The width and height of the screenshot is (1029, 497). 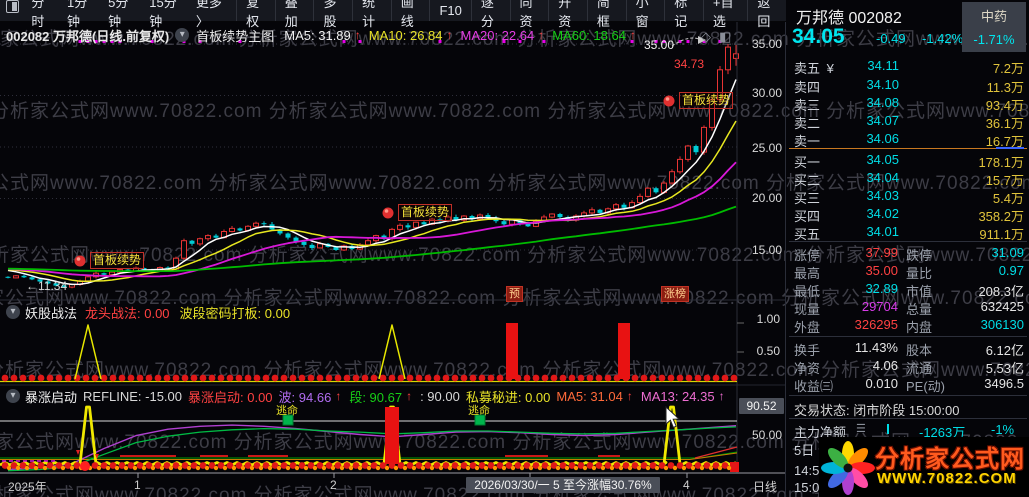 What do you see at coordinates (765, 486) in the screenshot?
I see `period-tab-daily: 日线` at bounding box center [765, 486].